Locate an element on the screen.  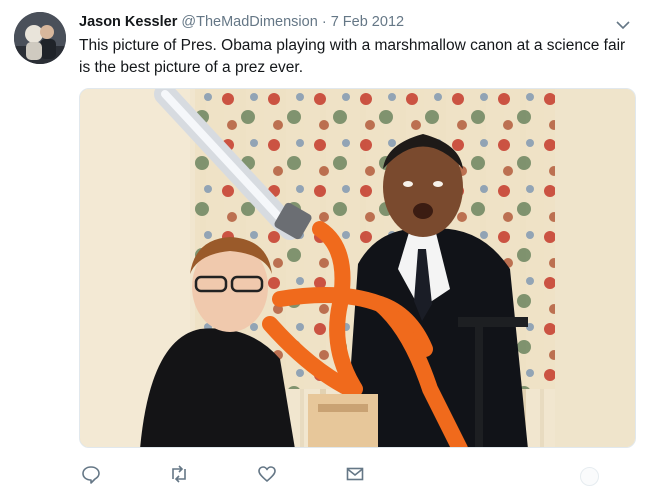
tweet-date: 7 Feb 2012 is located at coordinates (367, 22).